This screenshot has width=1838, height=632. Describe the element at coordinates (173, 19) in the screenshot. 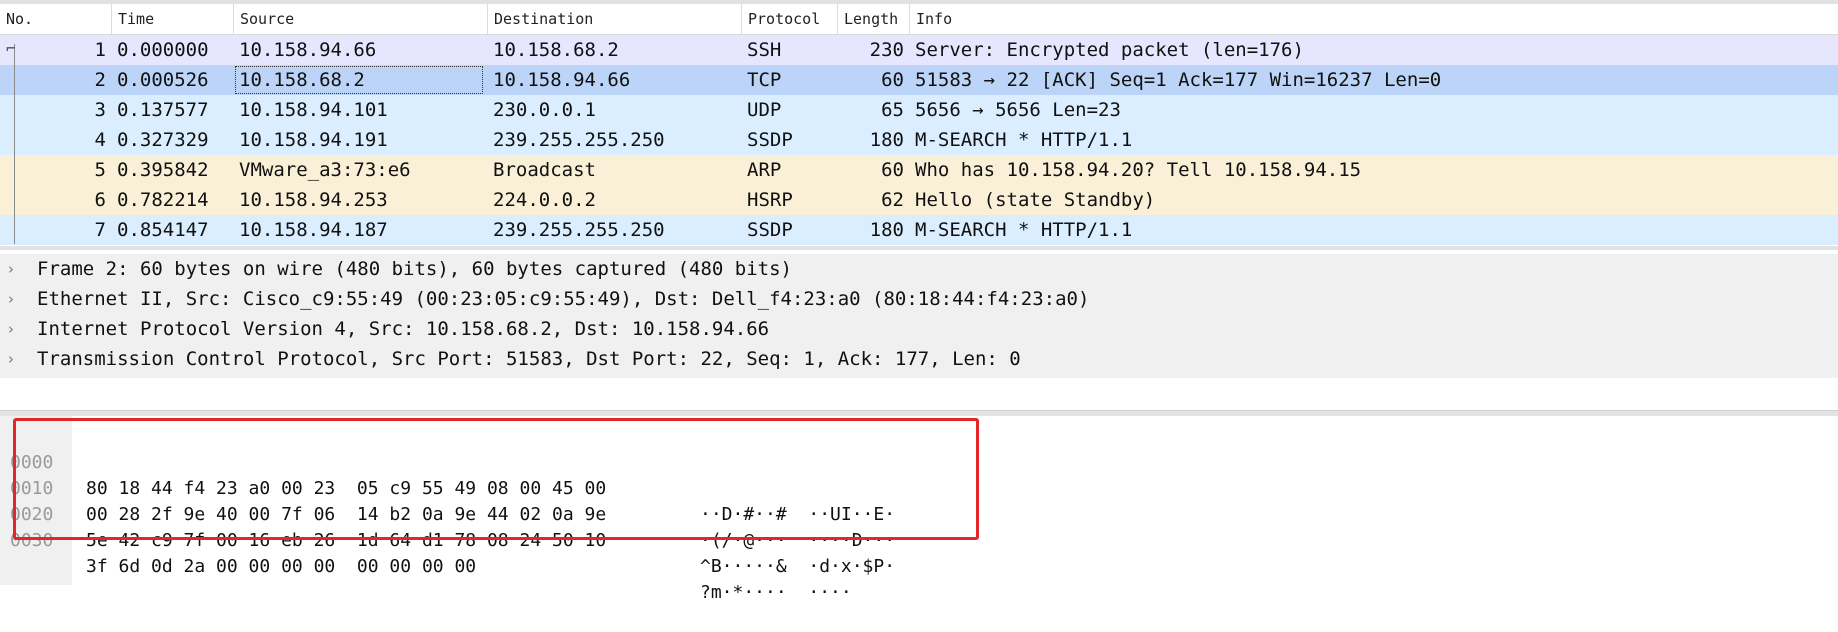

I see `column-header-time: Time` at that location.